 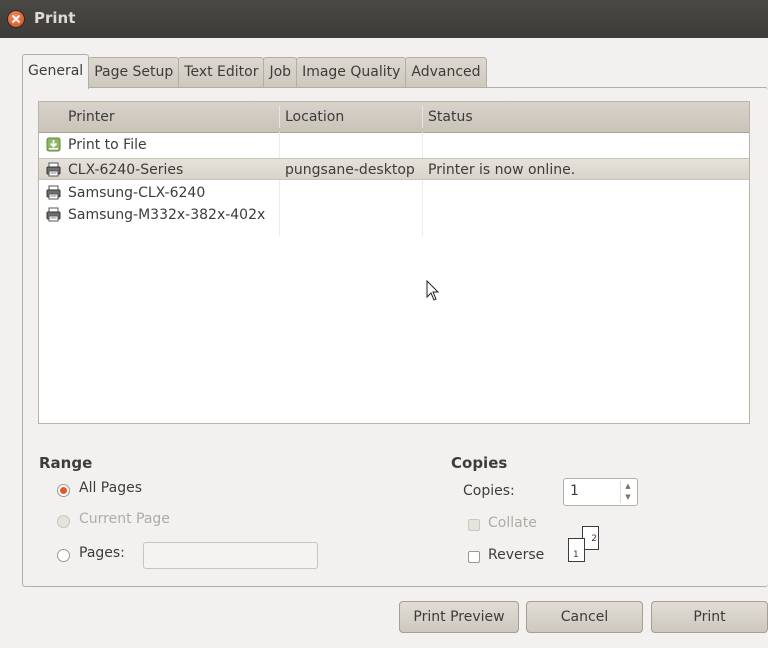 I want to click on tab-text-editor: Text Editor, so click(x=221, y=72).